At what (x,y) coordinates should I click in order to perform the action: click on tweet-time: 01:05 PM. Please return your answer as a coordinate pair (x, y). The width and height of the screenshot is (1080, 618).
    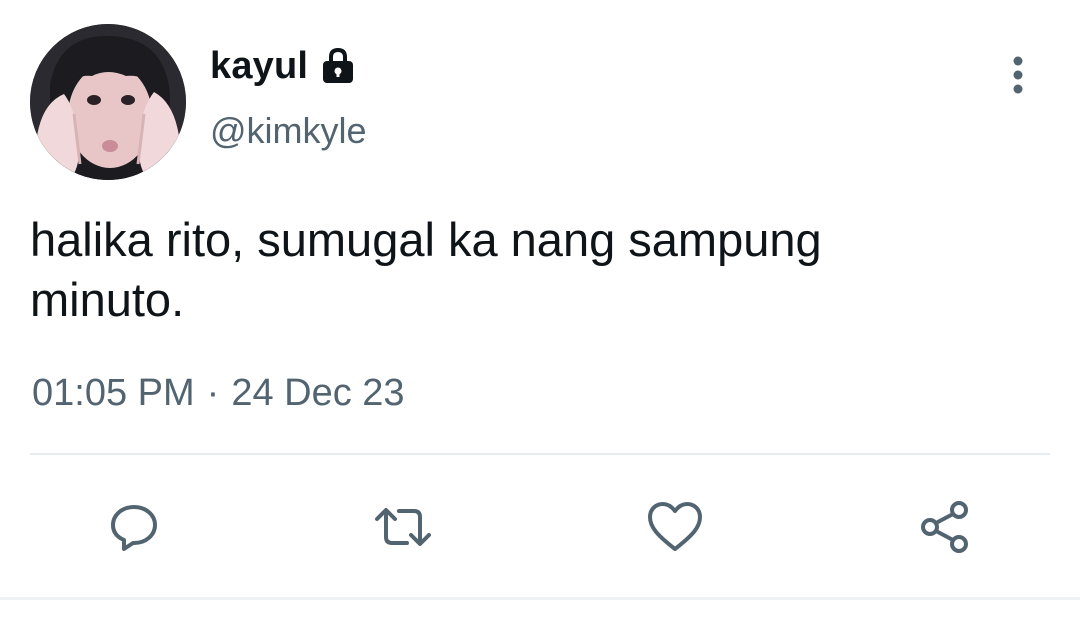
    Looking at the image, I should click on (113, 393).